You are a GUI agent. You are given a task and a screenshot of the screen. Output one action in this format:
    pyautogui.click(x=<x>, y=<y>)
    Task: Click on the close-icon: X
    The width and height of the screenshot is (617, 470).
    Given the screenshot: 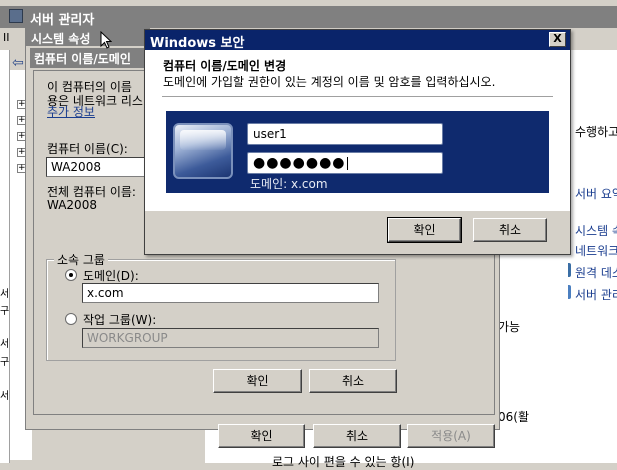 What is the action you would take?
    pyautogui.click(x=557, y=39)
    